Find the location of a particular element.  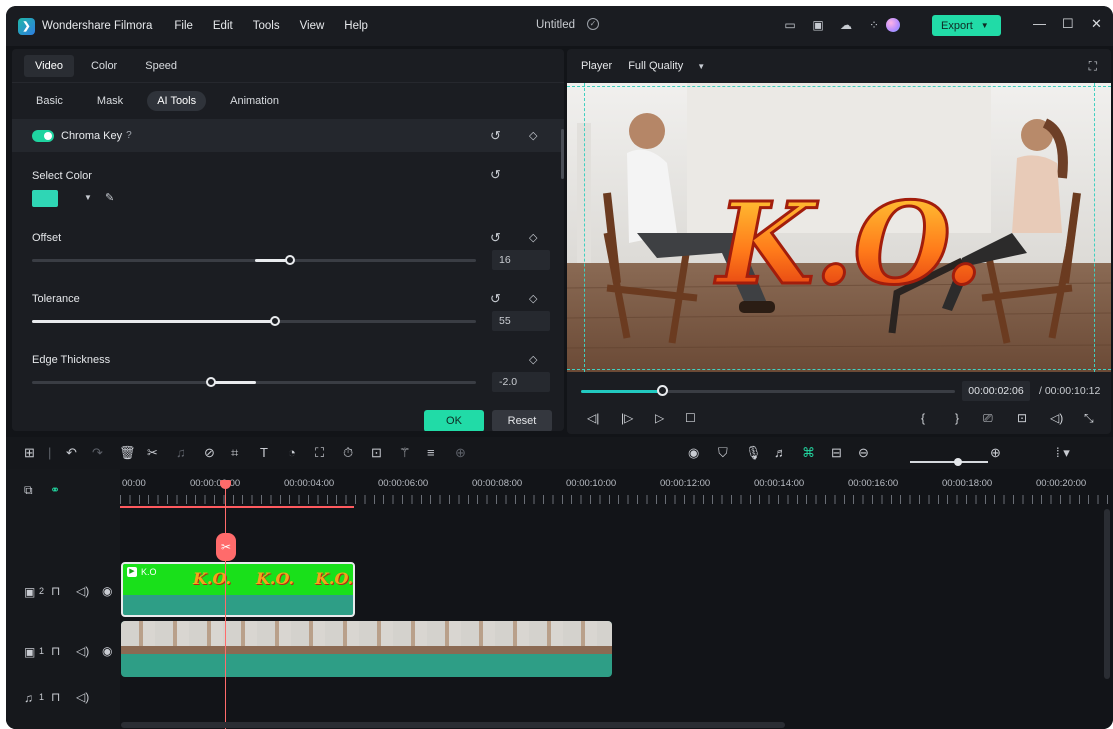

stop-icon: ☐ is located at coordinates (690, 418).